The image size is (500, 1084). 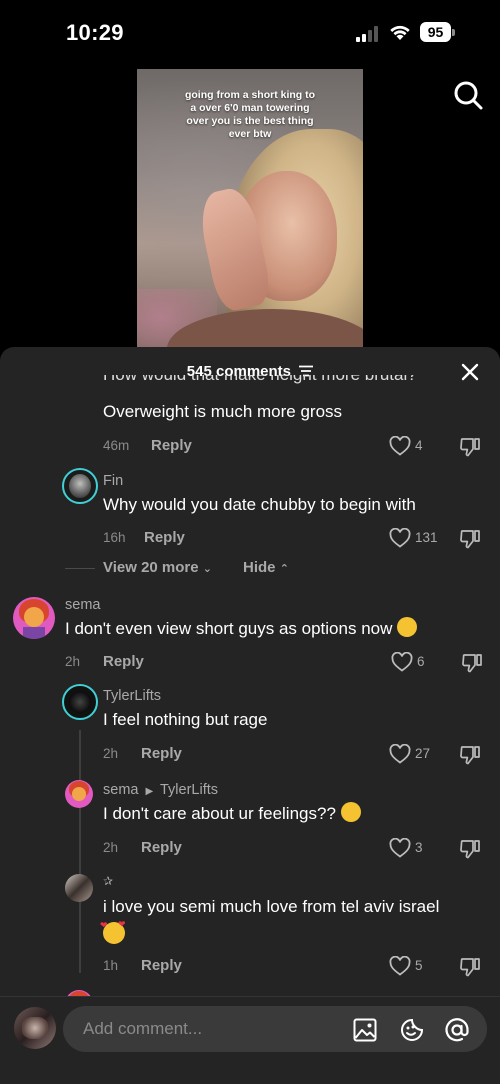 What do you see at coordinates (223, 411) in the screenshot?
I see `comment-text: Overweight is much more gross` at bounding box center [223, 411].